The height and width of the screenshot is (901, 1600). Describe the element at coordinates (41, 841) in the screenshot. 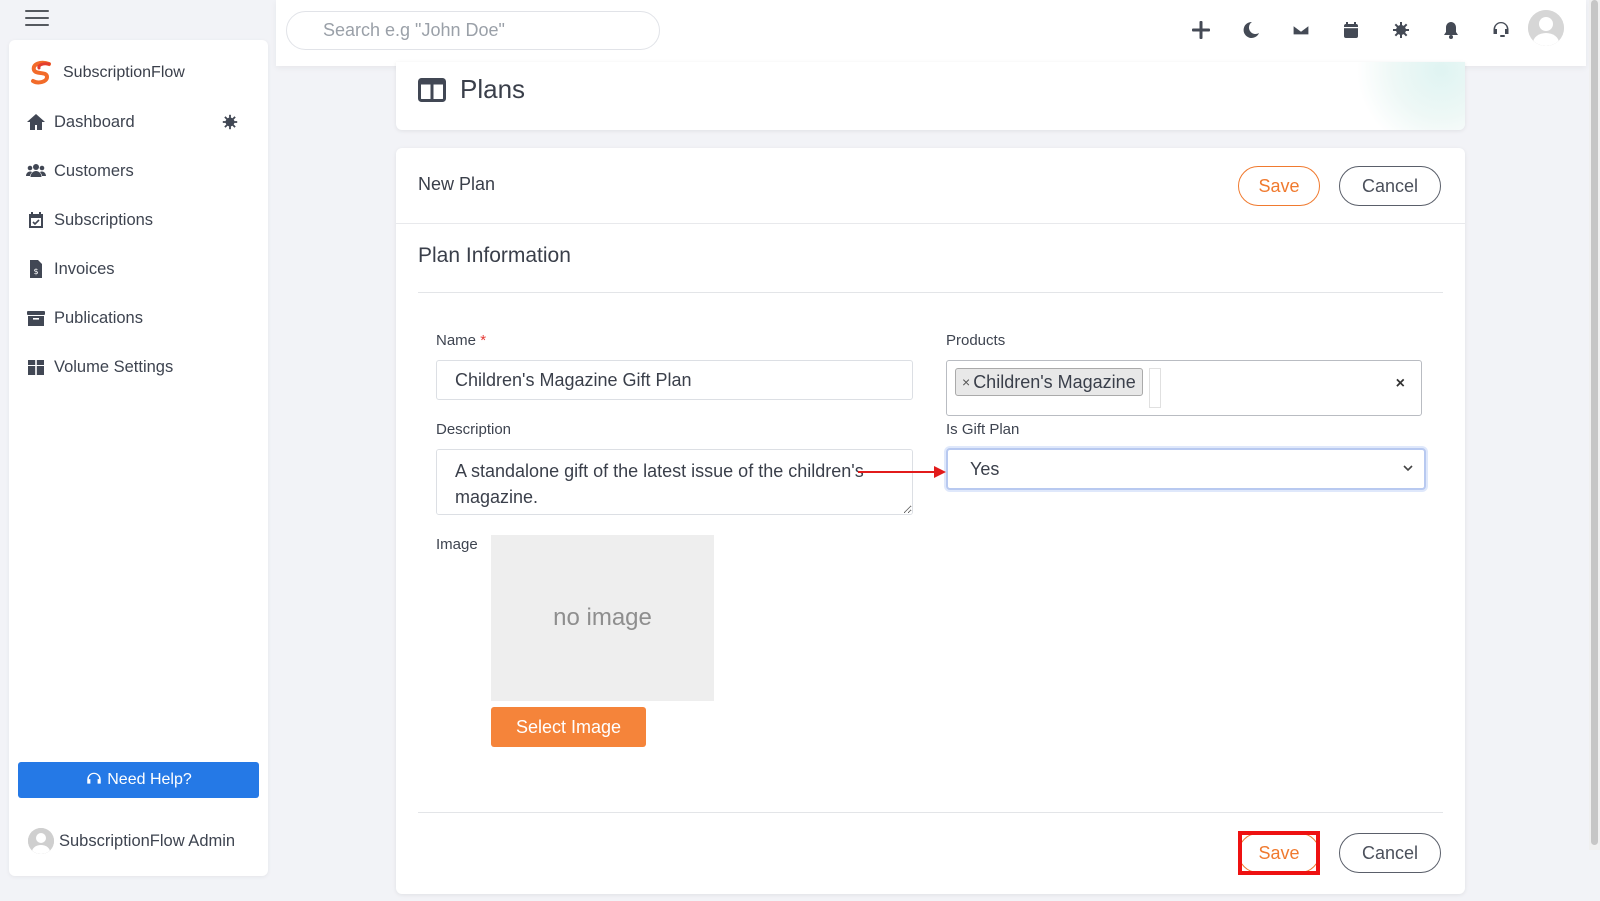

I see `admin-avatar` at that location.